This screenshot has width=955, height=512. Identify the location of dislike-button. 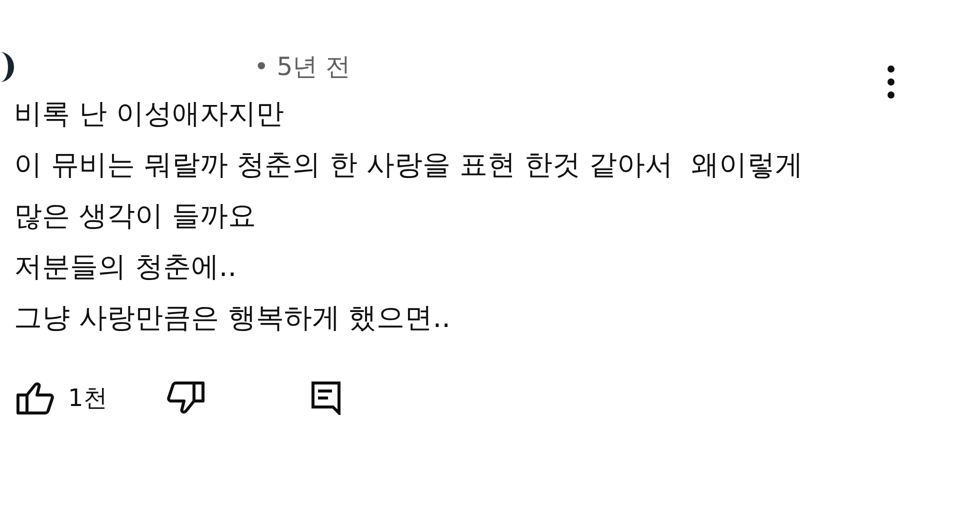
(185, 398).